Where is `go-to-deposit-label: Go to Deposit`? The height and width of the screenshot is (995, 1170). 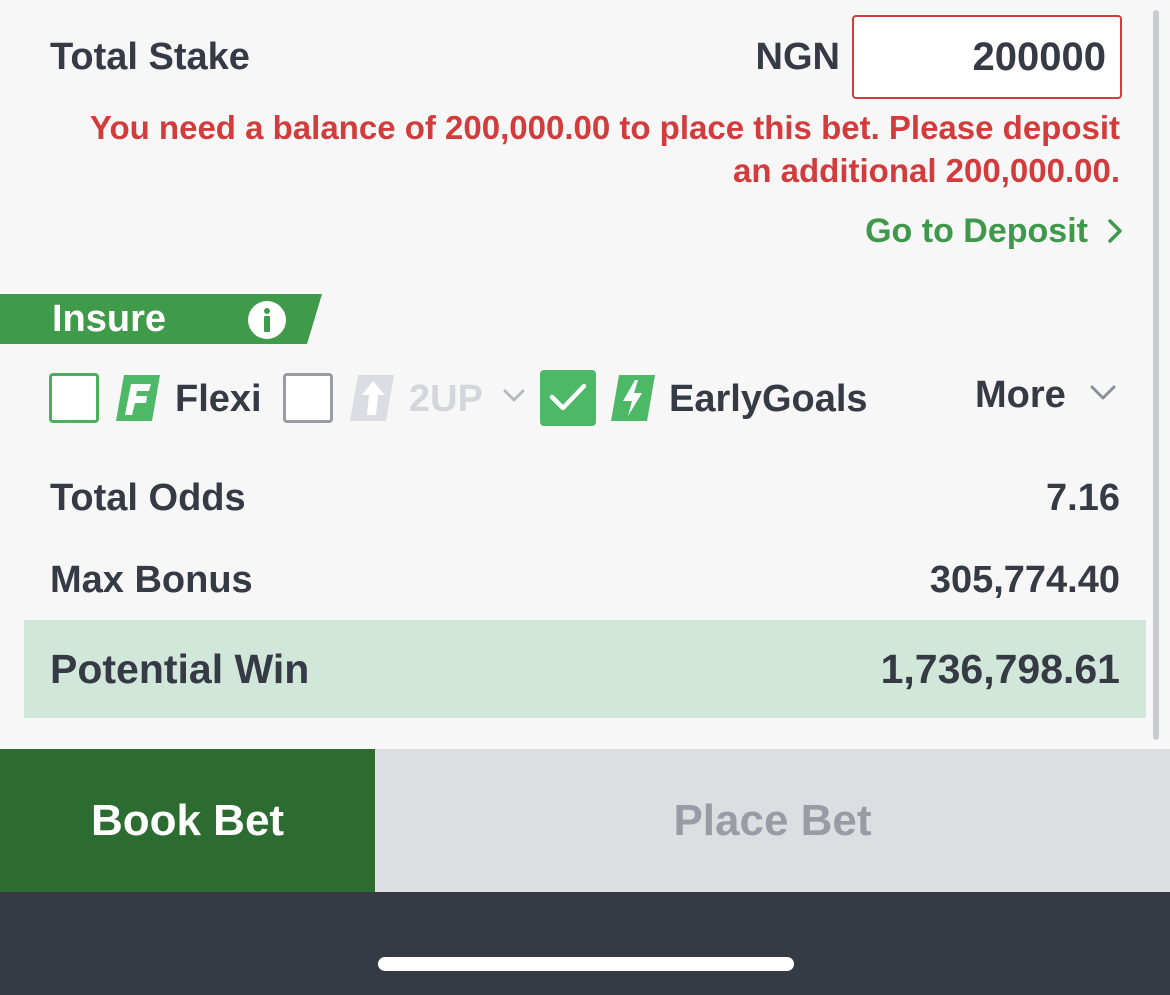 go-to-deposit-label: Go to Deposit is located at coordinates (976, 231).